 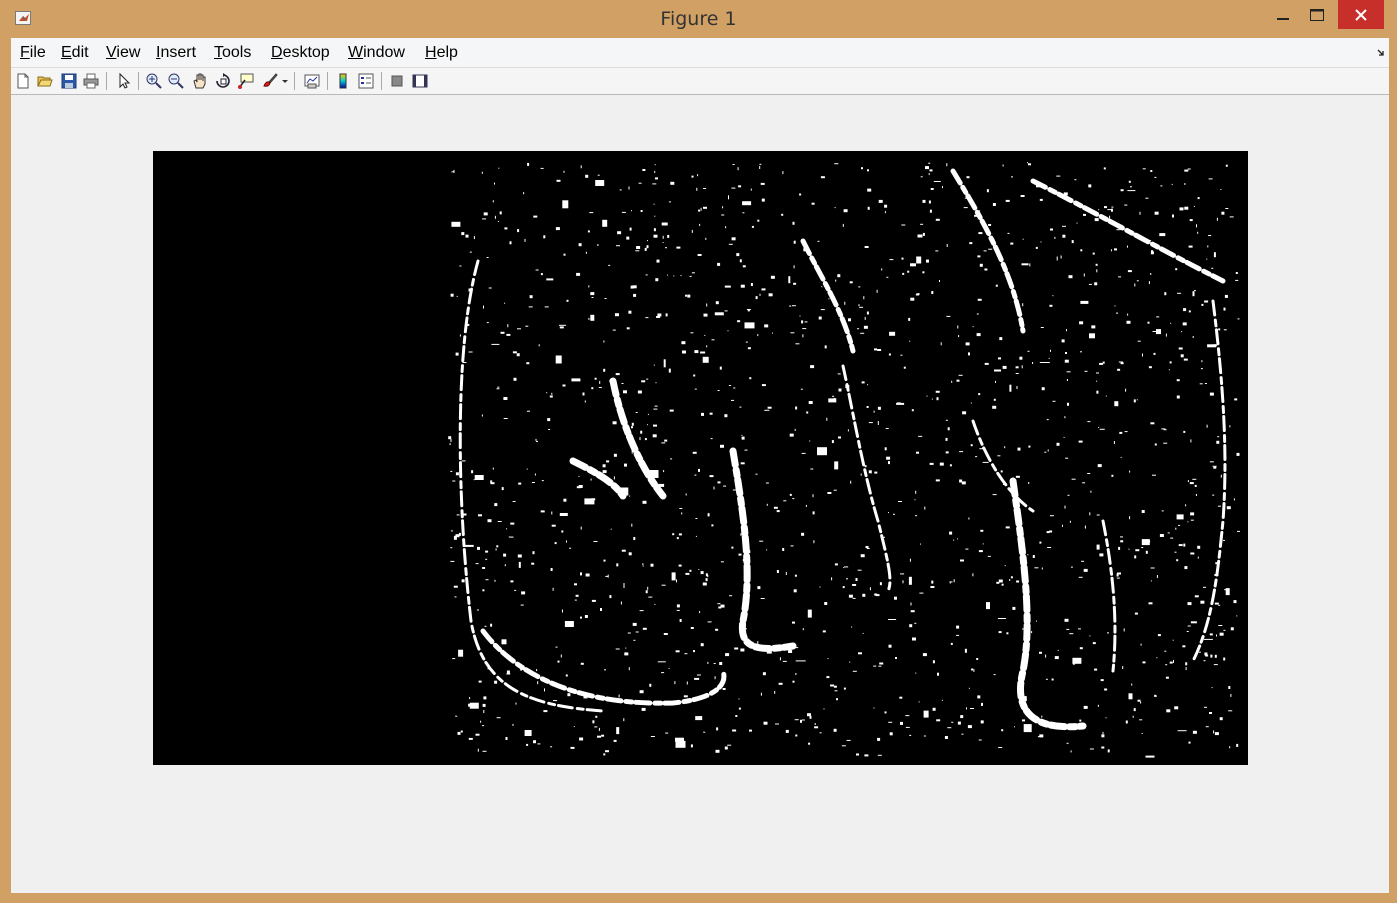 I want to click on menu-insert: Insert, so click(x=176, y=53).